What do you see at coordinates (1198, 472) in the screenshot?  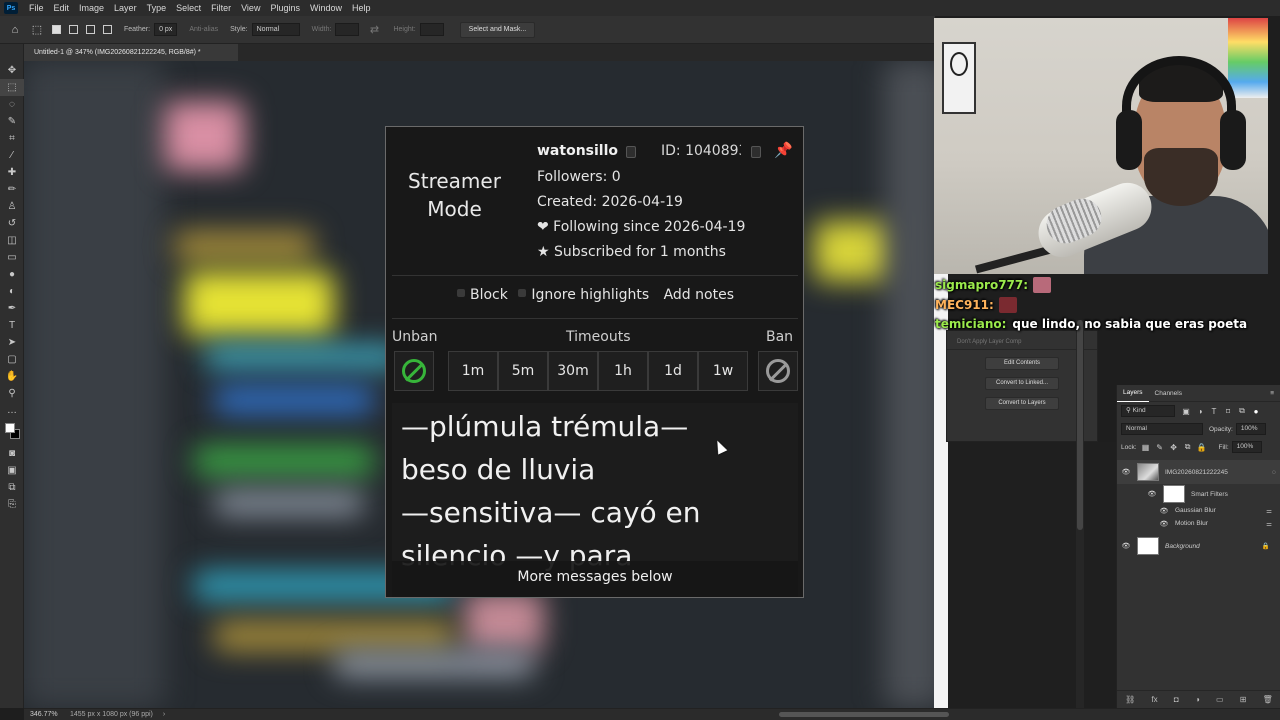 I see `layer-row-smart-object: 👁 IMG20260821222245 ◌` at bounding box center [1198, 472].